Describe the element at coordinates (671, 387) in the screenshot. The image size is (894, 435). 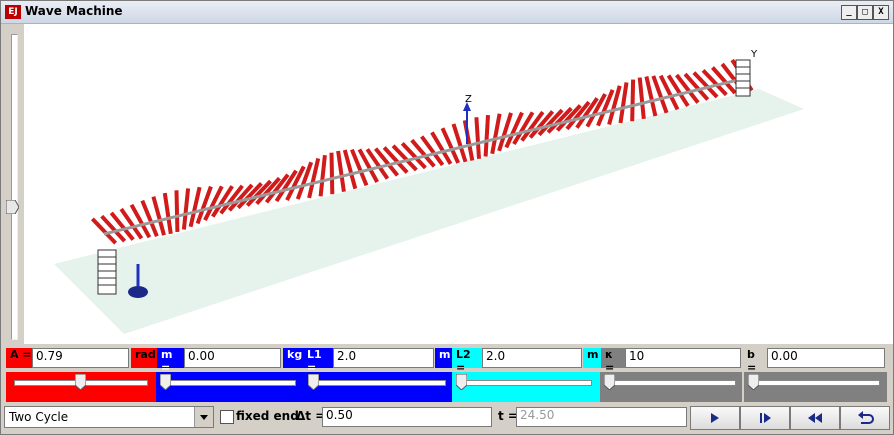
I see `kappa-slider` at that location.